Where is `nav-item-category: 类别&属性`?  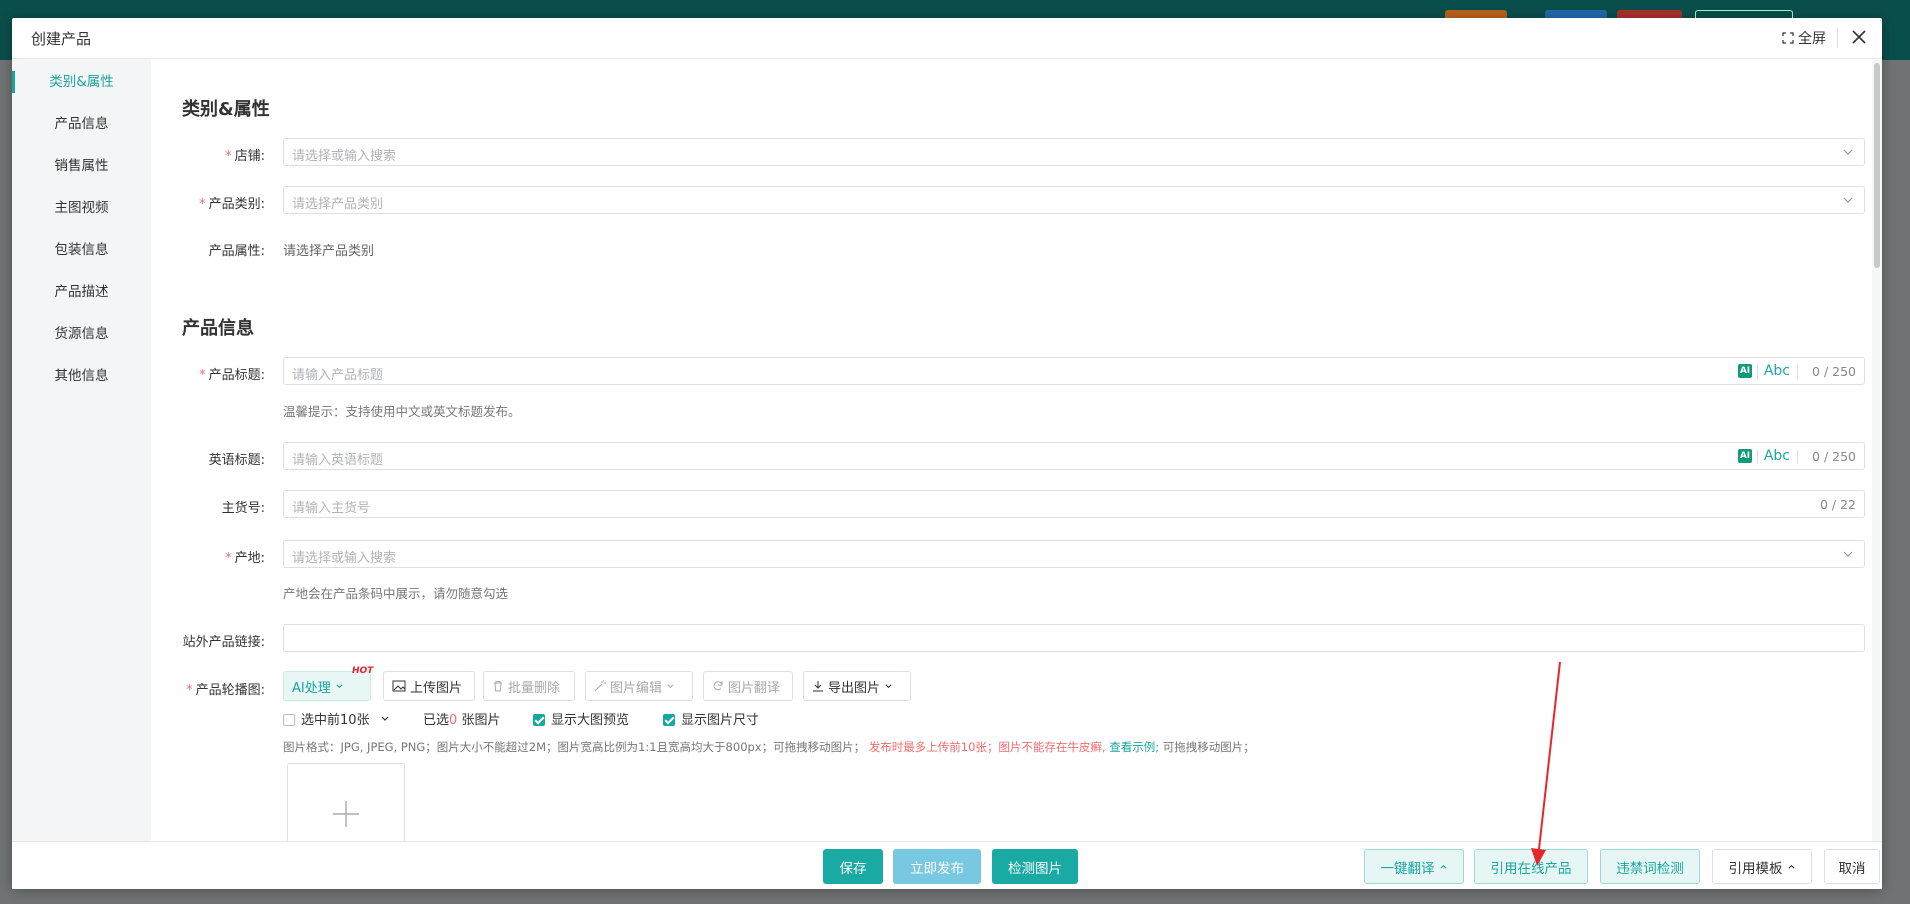
nav-item-category: 类别&属性 is located at coordinates (81, 82).